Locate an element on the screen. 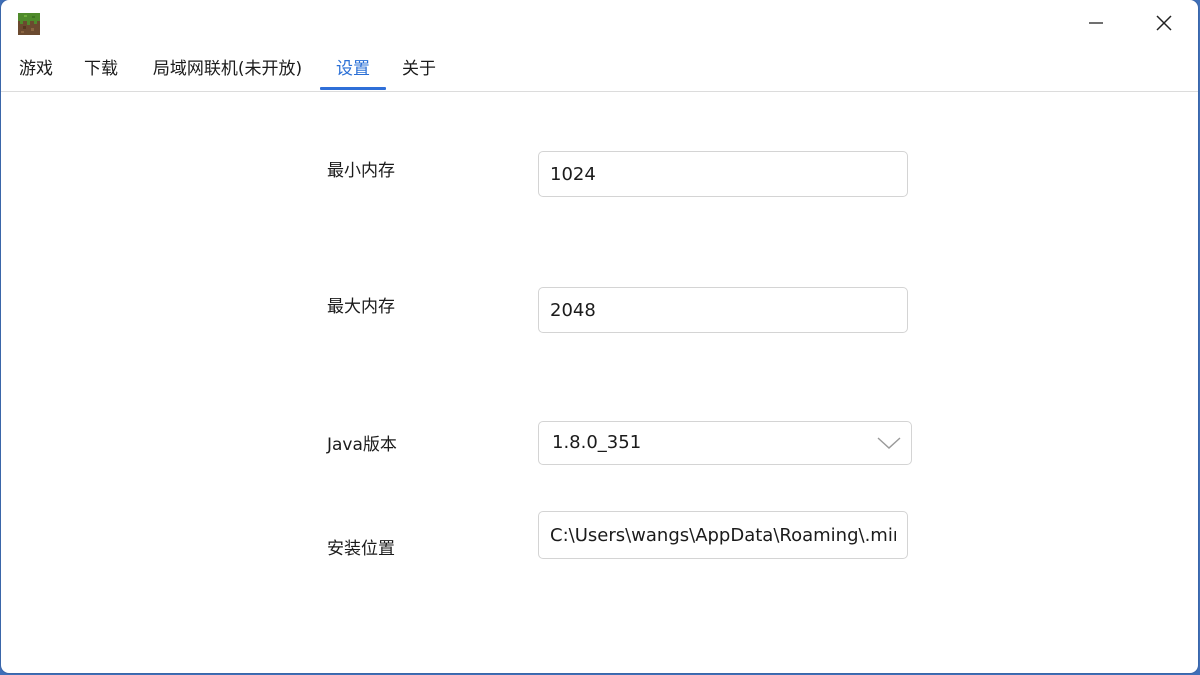 This screenshot has height=675, width=1200. tab-lan: 局域网联机(未开放) is located at coordinates (227, 71).